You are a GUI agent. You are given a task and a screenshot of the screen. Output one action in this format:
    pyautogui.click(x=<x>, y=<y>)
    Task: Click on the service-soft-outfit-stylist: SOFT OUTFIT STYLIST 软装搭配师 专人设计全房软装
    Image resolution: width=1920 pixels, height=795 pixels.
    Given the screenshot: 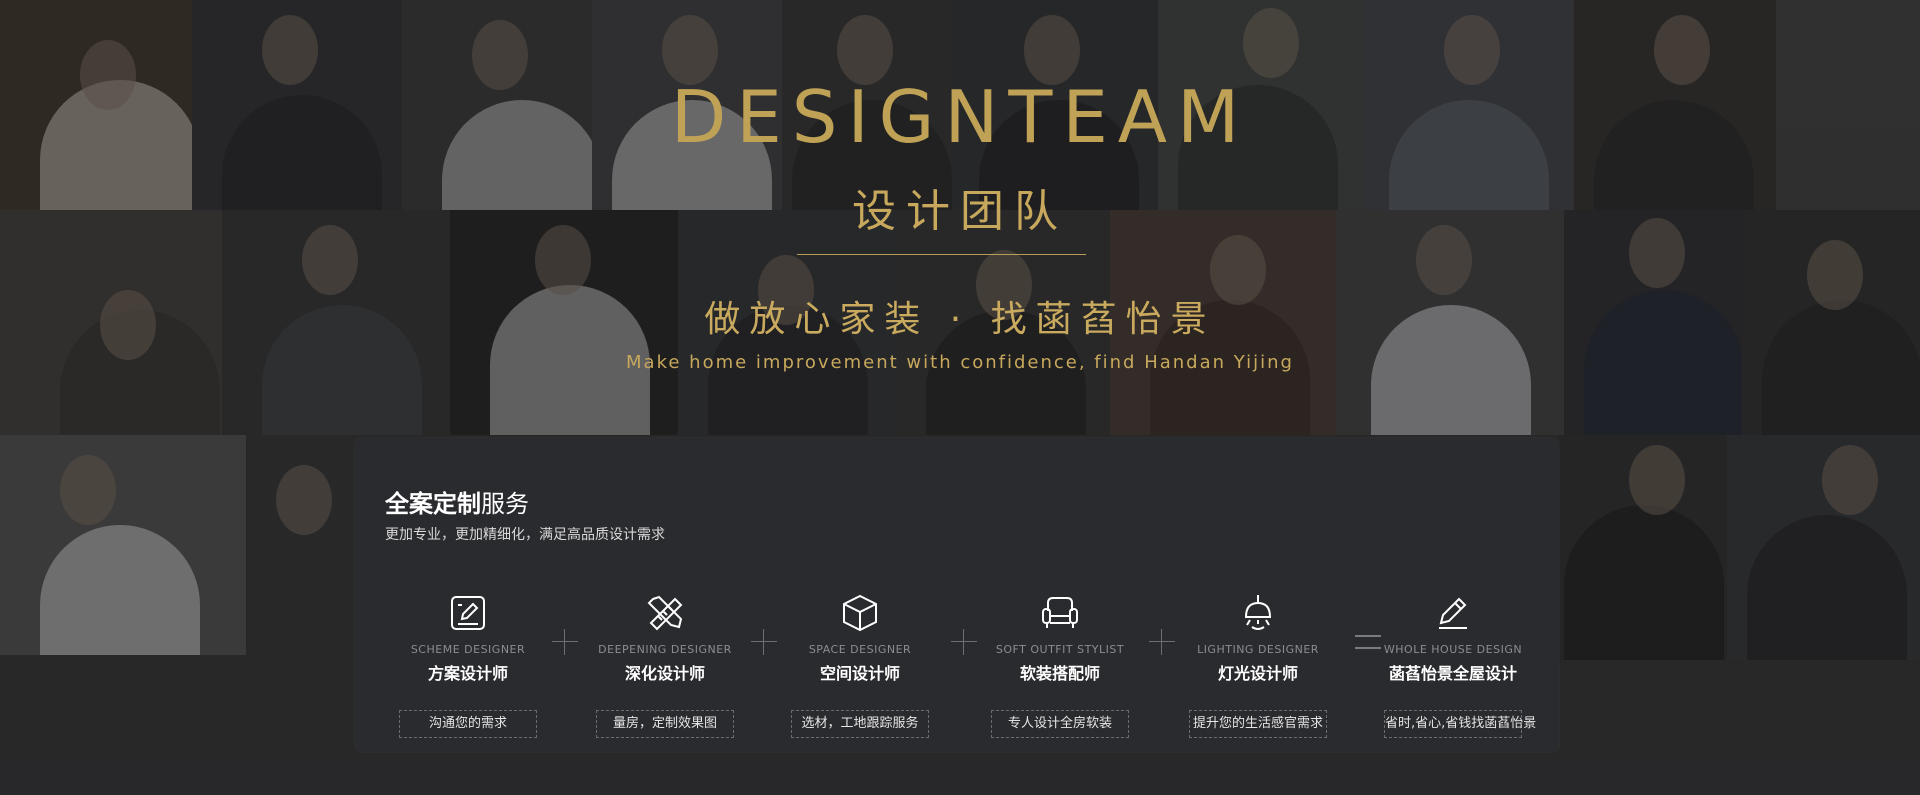 What is the action you would take?
    pyautogui.click(x=1060, y=665)
    